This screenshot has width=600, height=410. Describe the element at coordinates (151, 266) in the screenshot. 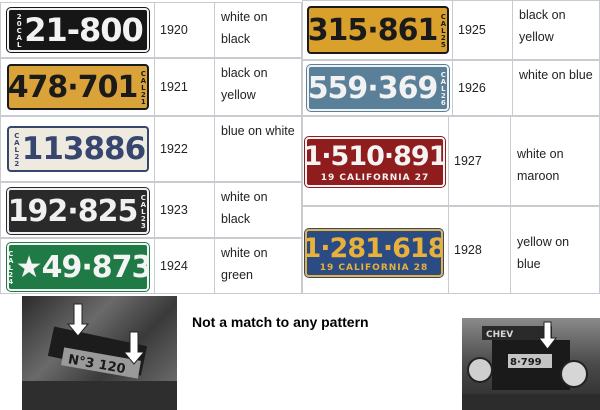

I see `table-row: CAL24 ★49·873 1924 white on green` at that location.